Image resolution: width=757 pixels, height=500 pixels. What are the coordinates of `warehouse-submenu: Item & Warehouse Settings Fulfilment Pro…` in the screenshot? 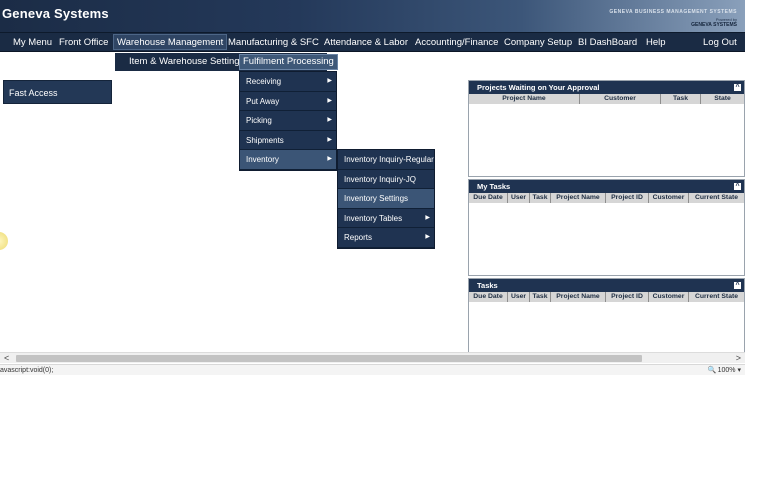 It's located at (226, 62).